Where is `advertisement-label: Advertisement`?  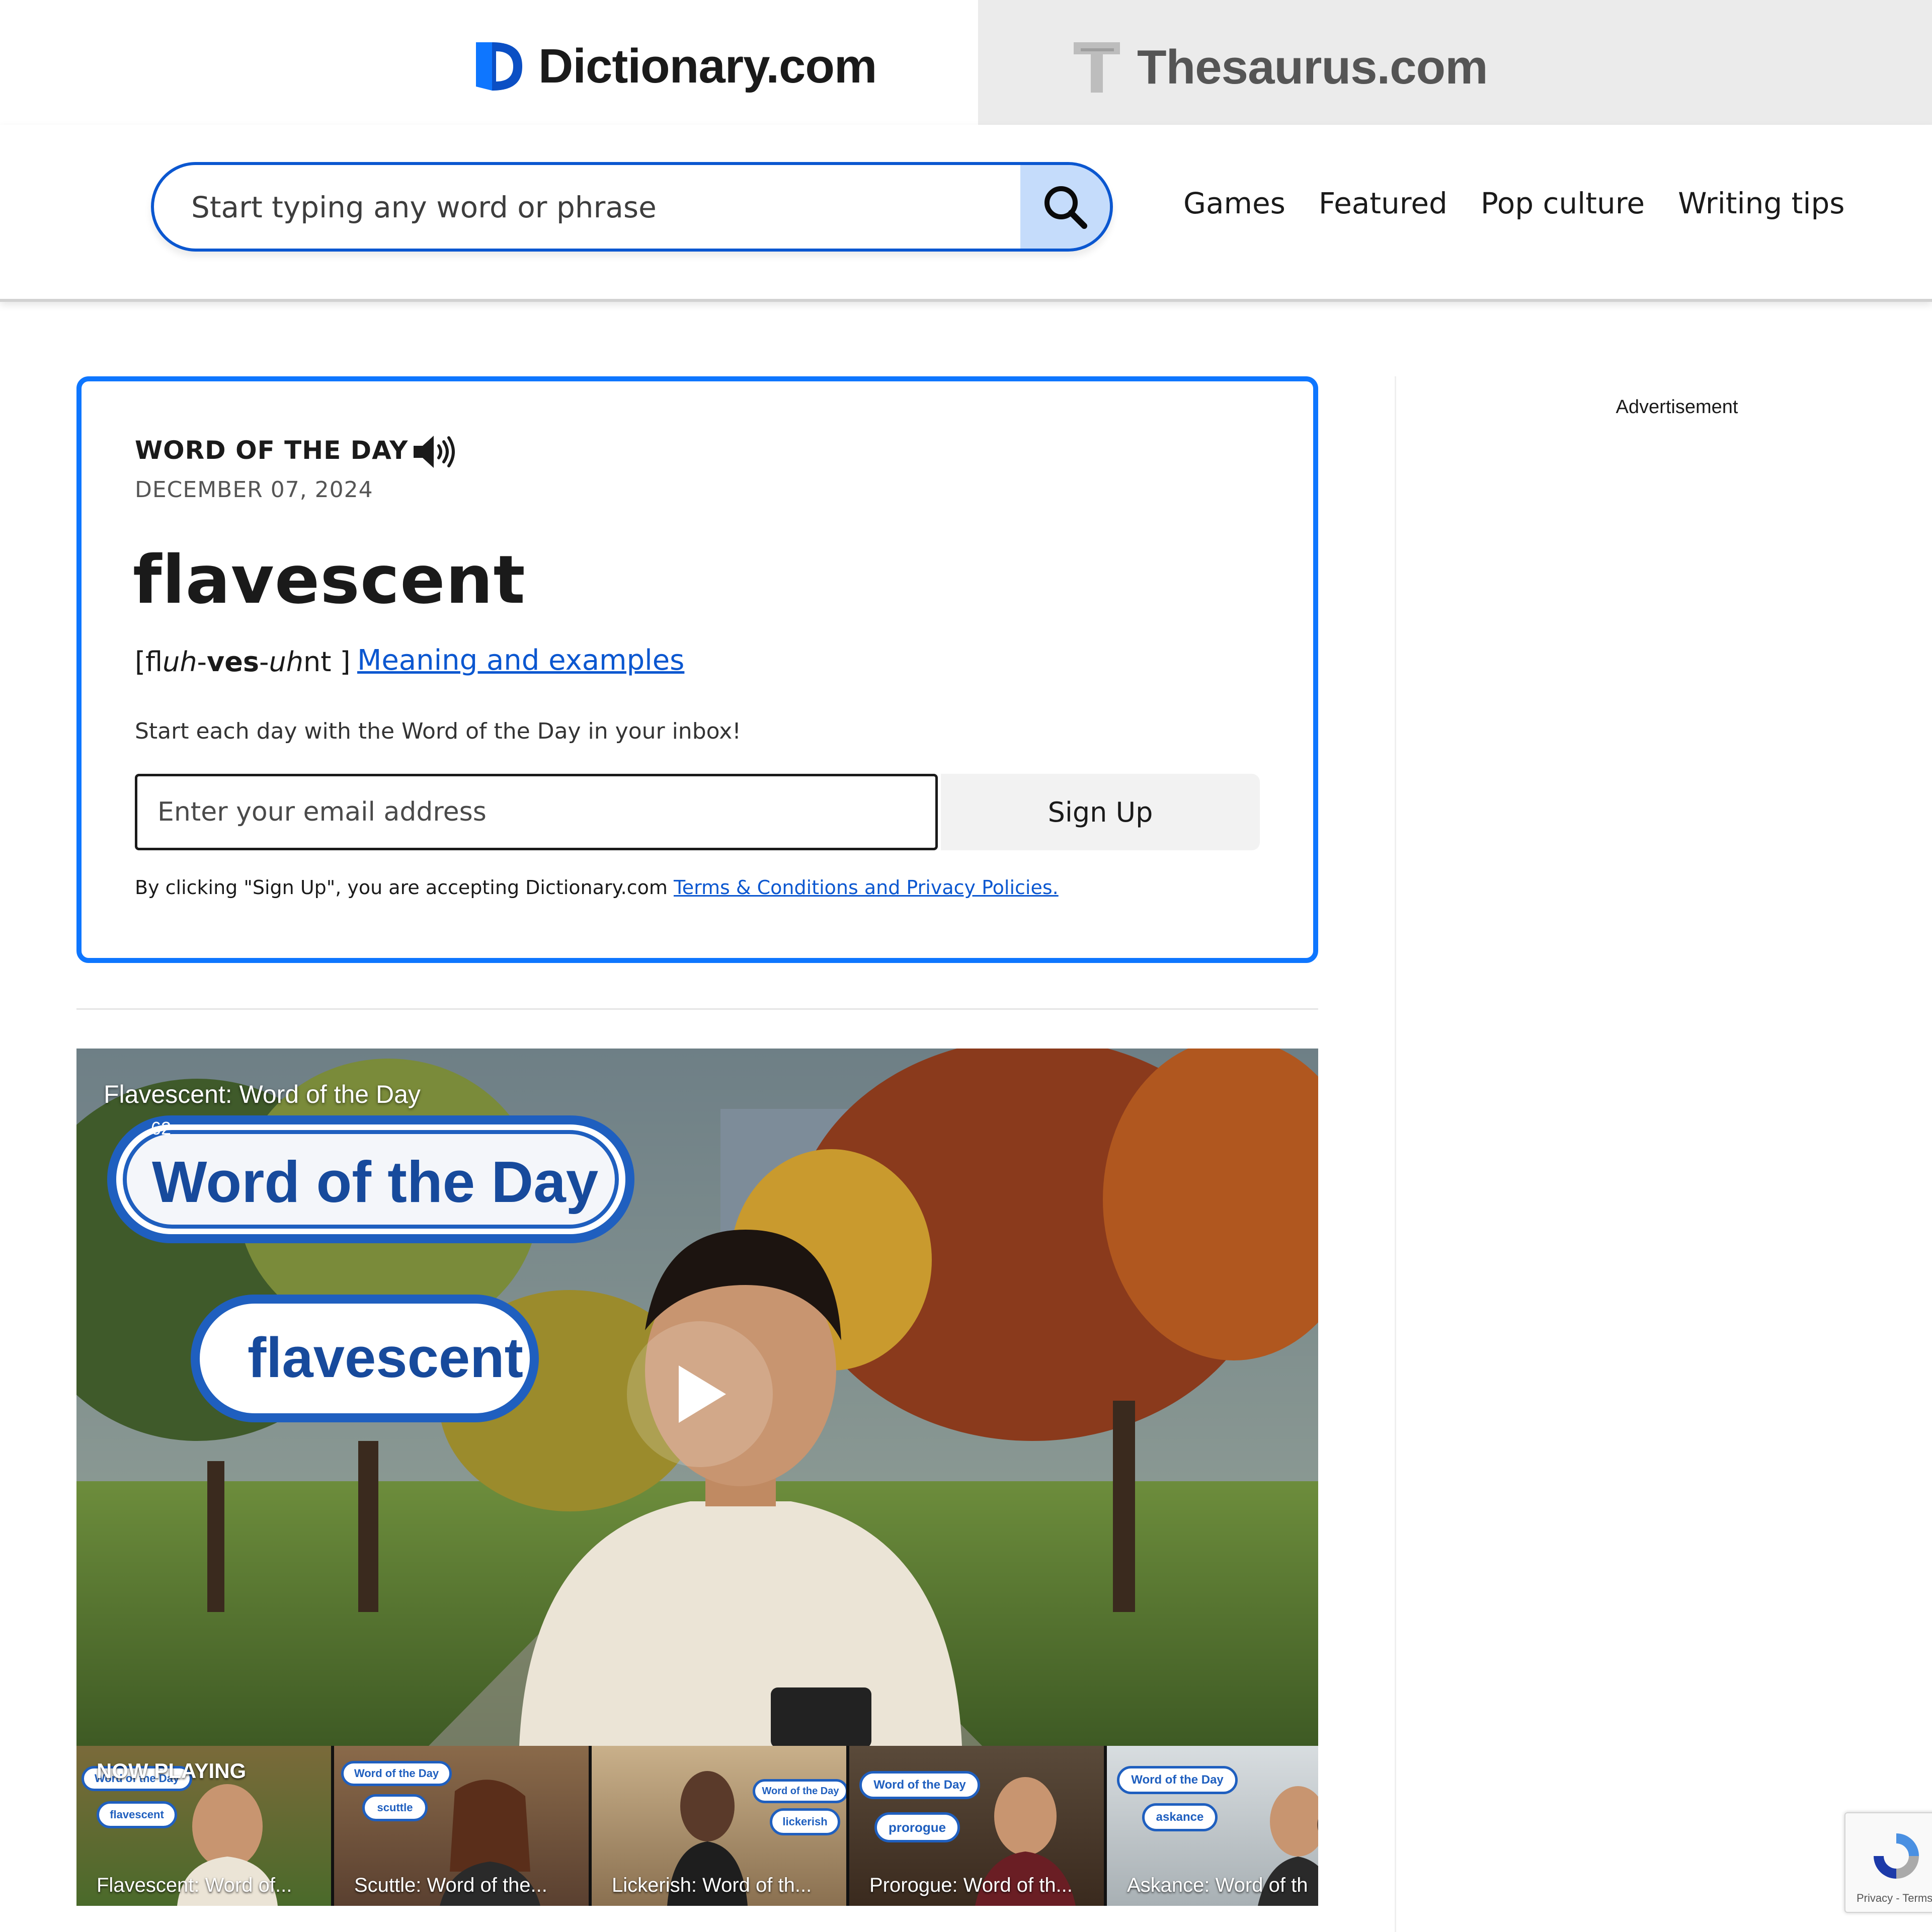 advertisement-label: Advertisement is located at coordinates (1677, 407).